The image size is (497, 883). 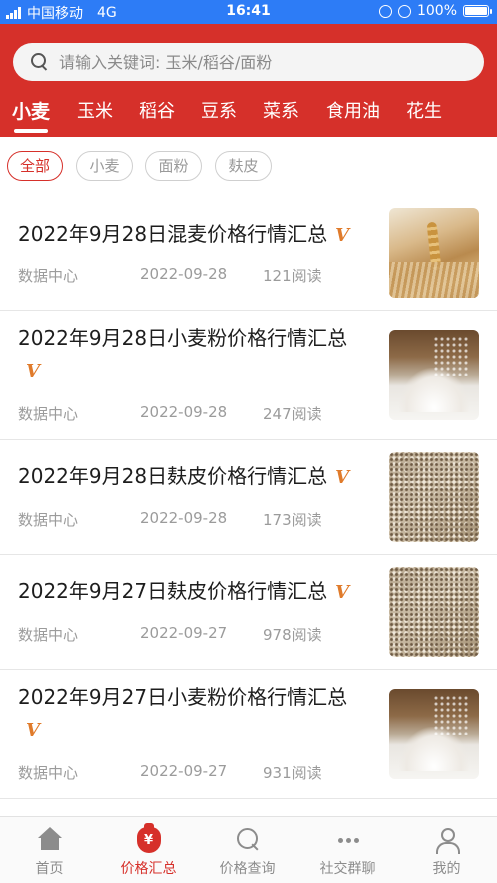 I want to click on tab-beans: 豆系, so click(x=219, y=115).